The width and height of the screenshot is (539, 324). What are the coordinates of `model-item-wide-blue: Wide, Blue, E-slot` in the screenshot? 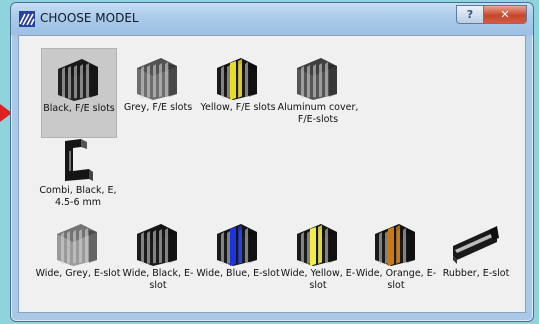 It's located at (238, 258).